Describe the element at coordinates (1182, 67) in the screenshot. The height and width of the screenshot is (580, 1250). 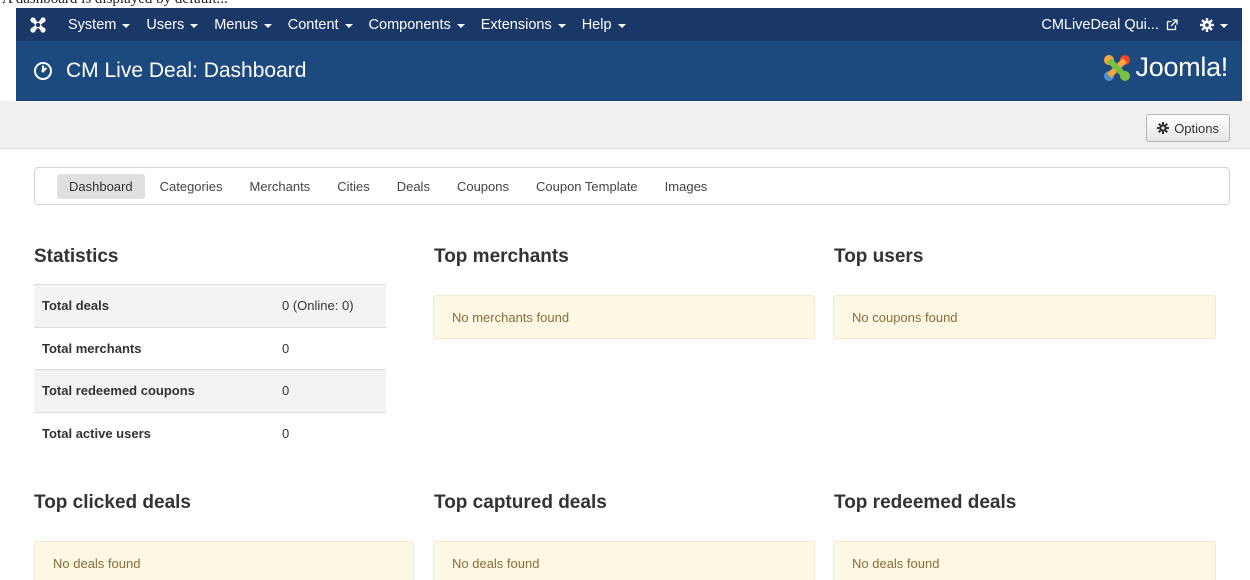
I see `joomla-brand-text: Joomla!` at that location.